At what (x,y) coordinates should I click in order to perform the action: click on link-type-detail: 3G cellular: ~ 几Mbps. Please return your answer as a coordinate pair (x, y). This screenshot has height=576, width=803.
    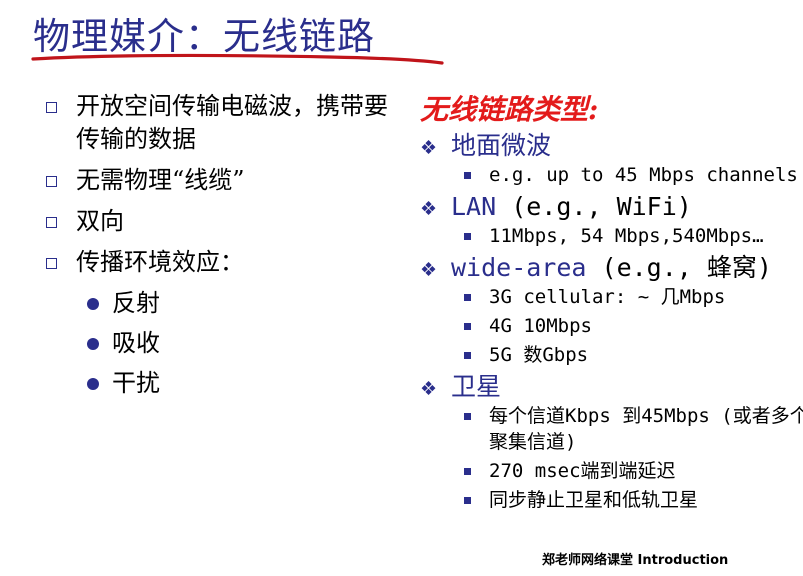
    Looking at the image, I should click on (611, 297).